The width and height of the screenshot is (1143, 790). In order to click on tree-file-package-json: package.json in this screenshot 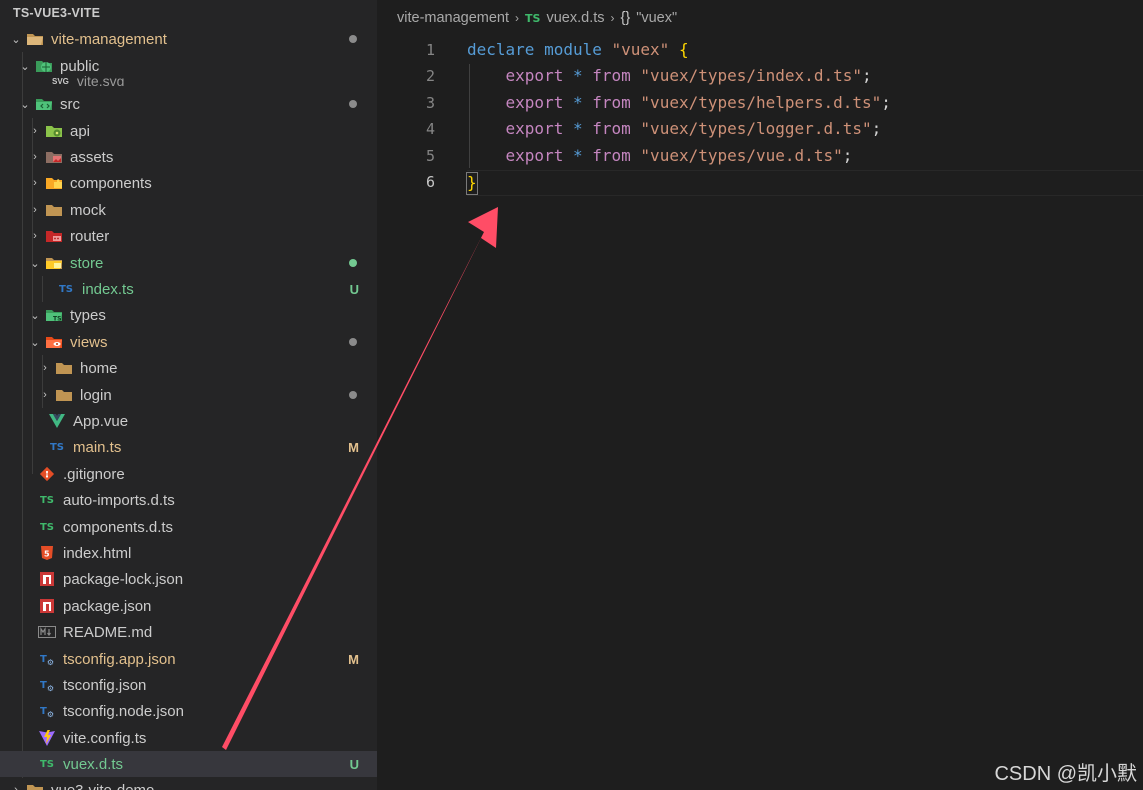, I will do `click(188, 606)`.